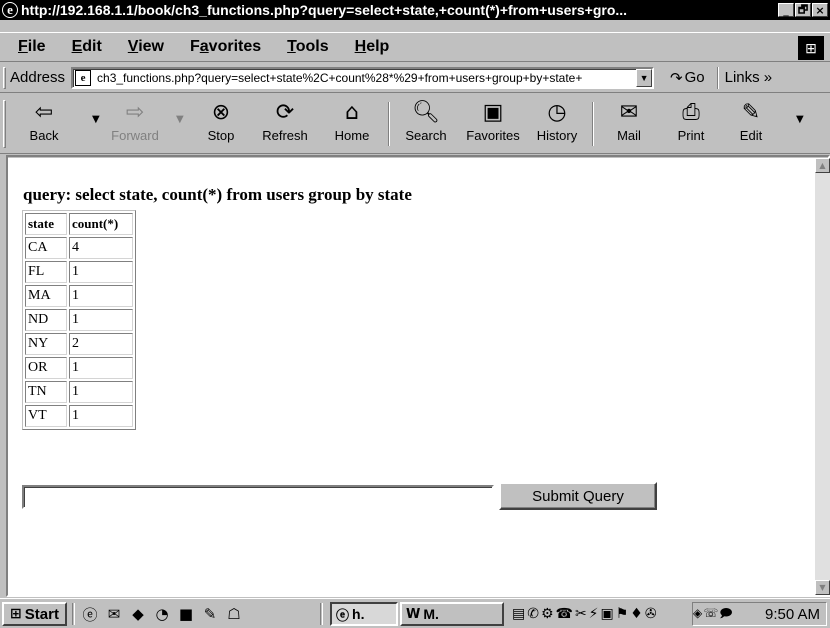  I want to click on forward-button: ⇨ Forward, so click(135, 124).